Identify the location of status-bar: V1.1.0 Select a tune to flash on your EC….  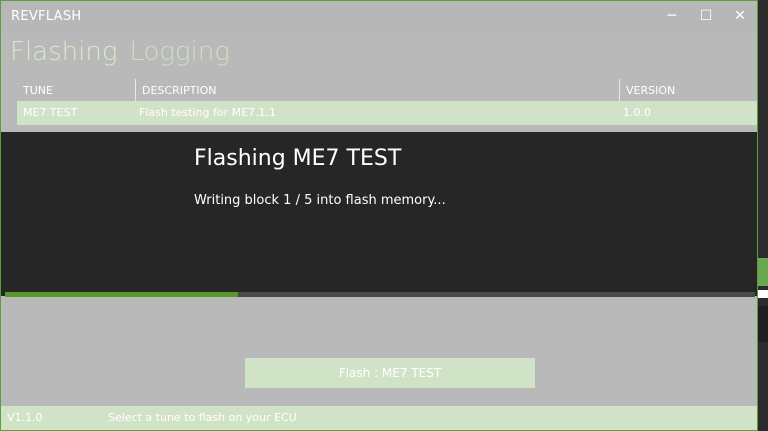
(379, 418).